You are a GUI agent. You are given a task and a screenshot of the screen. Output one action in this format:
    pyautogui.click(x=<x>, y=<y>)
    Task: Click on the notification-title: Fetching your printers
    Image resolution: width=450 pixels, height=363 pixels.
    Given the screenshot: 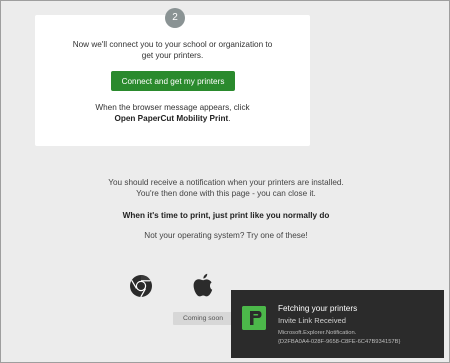 What is the action you would take?
    pyautogui.click(x=318, y=308)
    